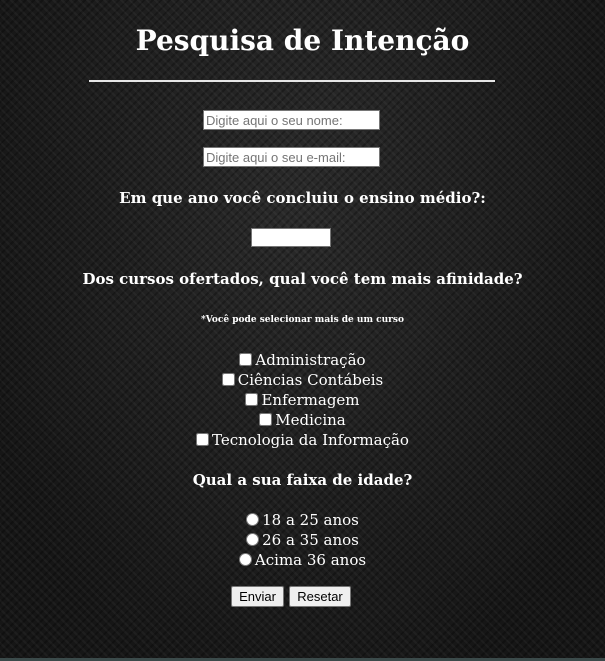 This screenshot has height=661, width=605. What do you see at coordinates (302, 320) in the screenshot?
I see `courses-note: *Você pode selecionar mais de um curso` at bounding box center [302, 320].